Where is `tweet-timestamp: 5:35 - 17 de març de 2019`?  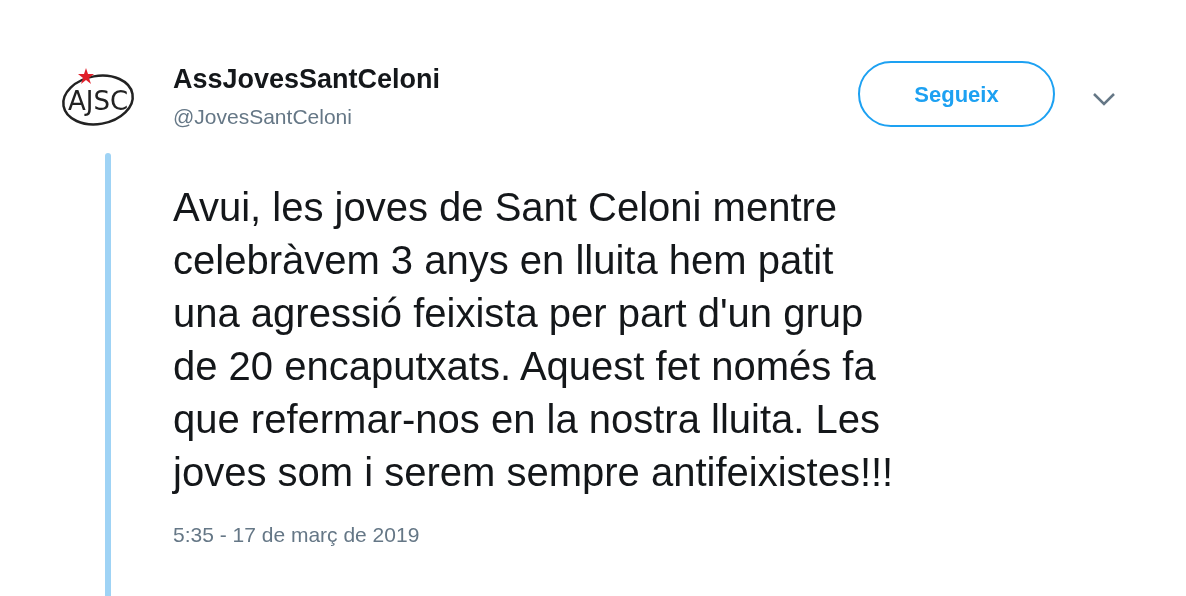 tweet-timestamp: 5:35 - 17 de març de 2019 is located at coordinates (533, 535).